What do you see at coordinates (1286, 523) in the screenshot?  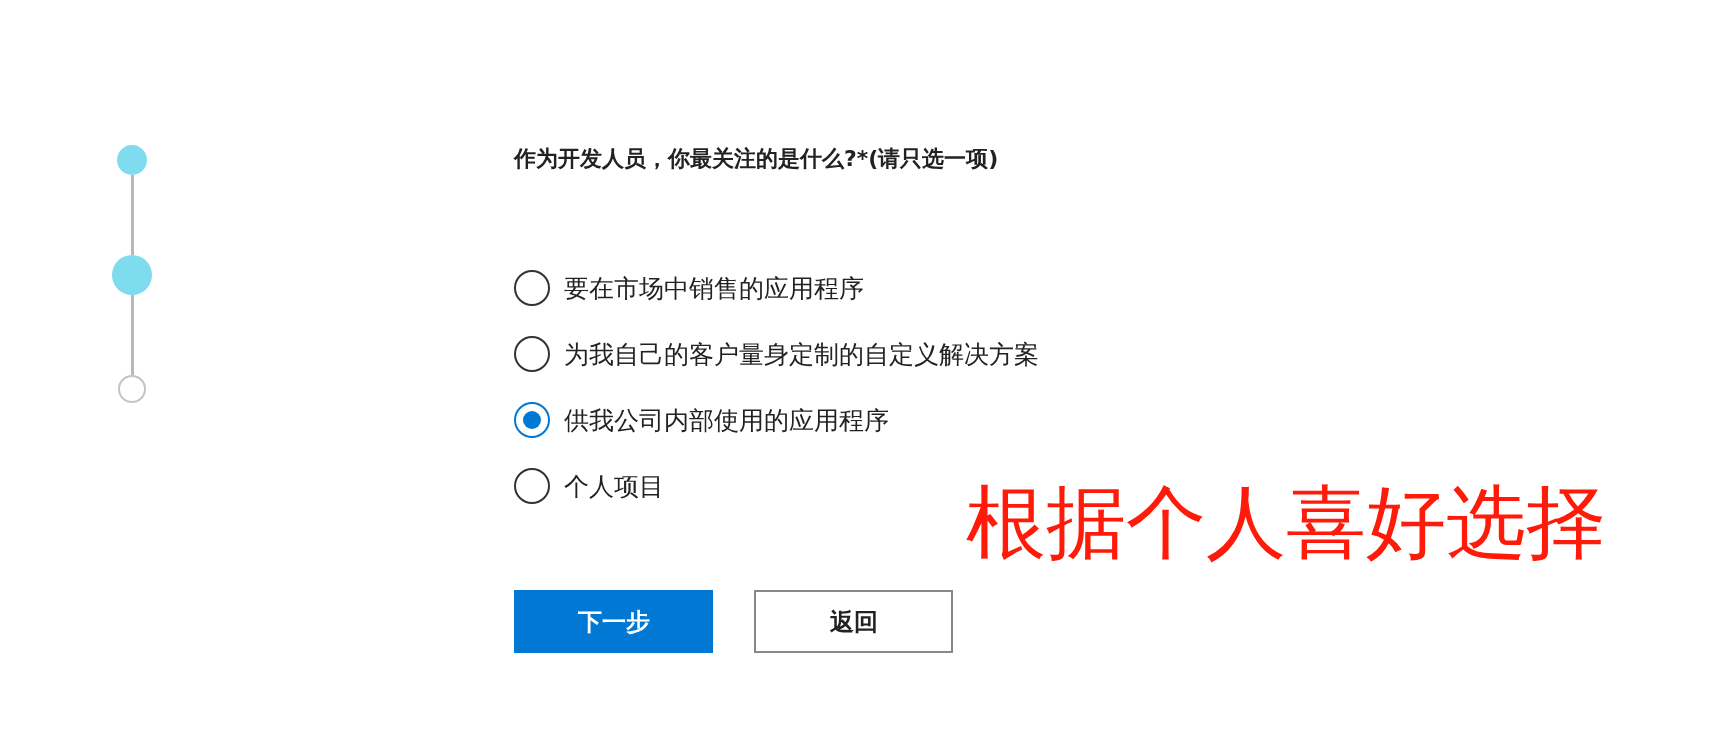 I see `annotation-text: 根据个人喜好选择` at bounding box center [1286, 523].